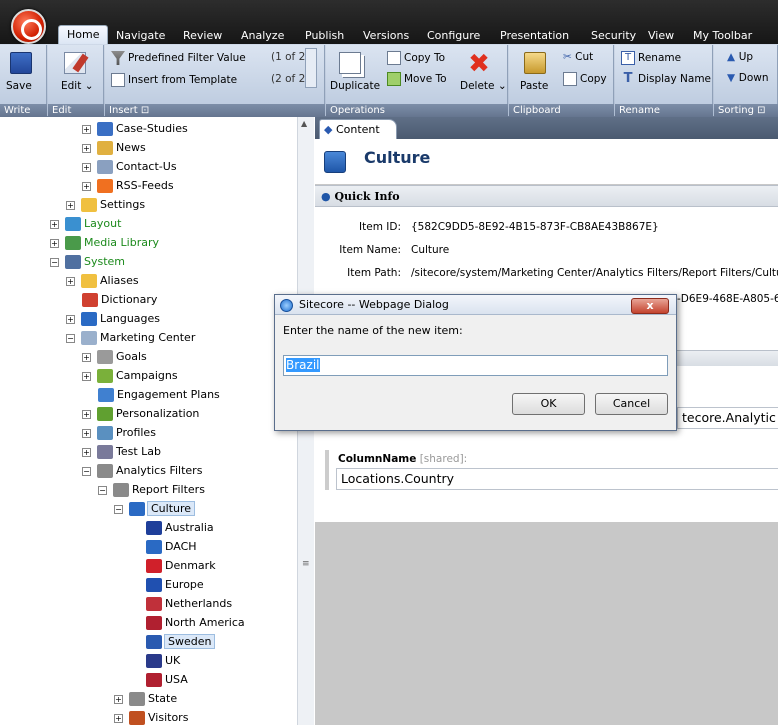 The width and height of the screenshot is (778, 725). I want to click on tab-security: Security, so click(613, 35).